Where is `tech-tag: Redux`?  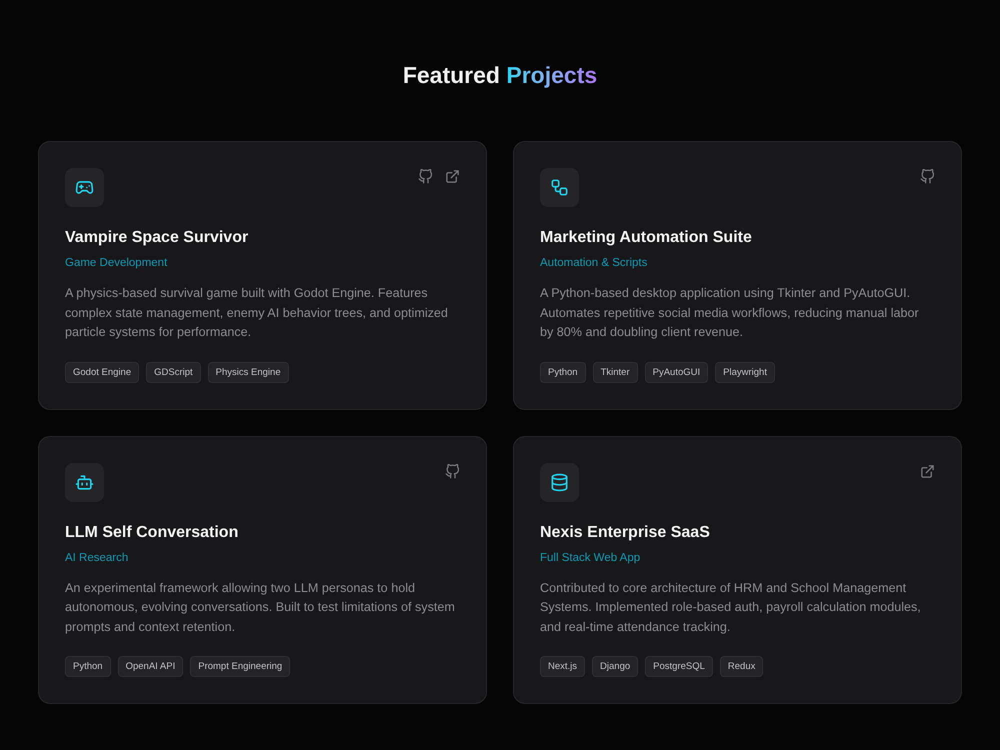 tech-tag: Redux is located at coordinates (742, 666).